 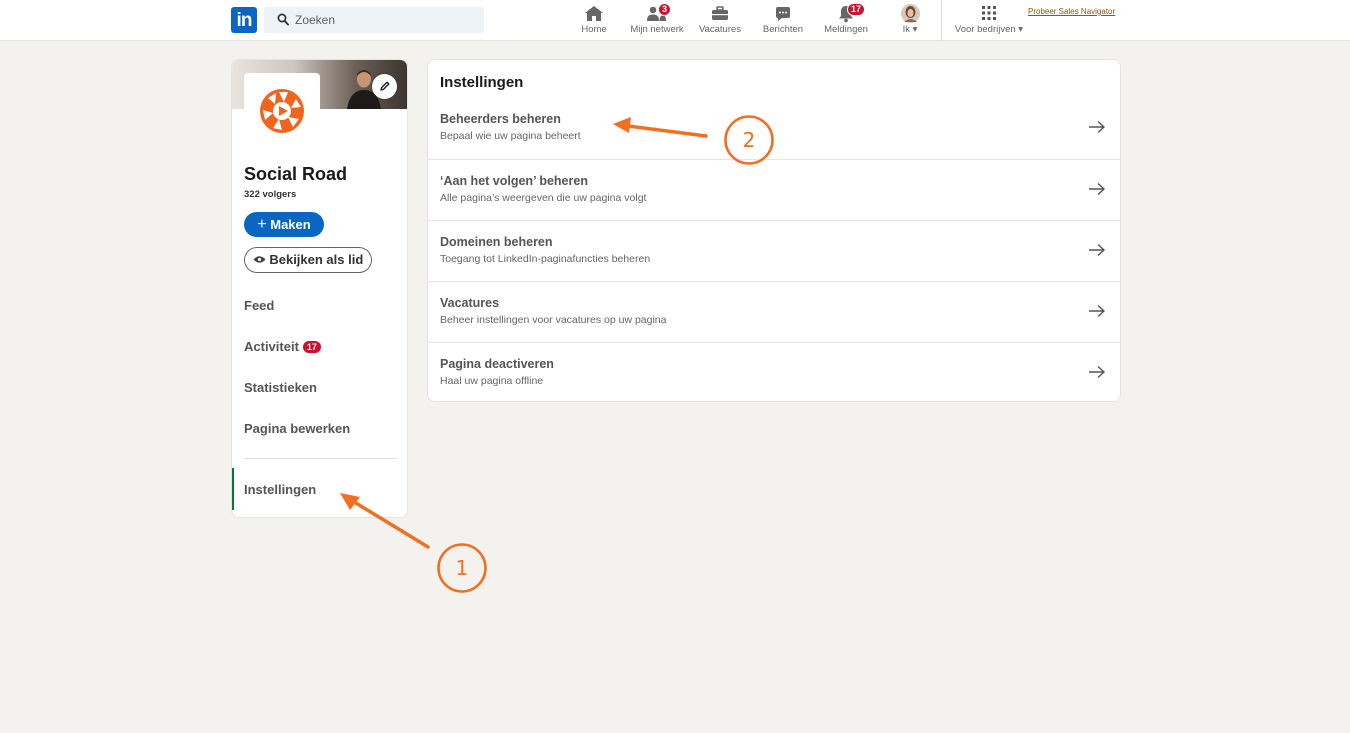 I want to click on eye-icon, so click(x=259, y=259).